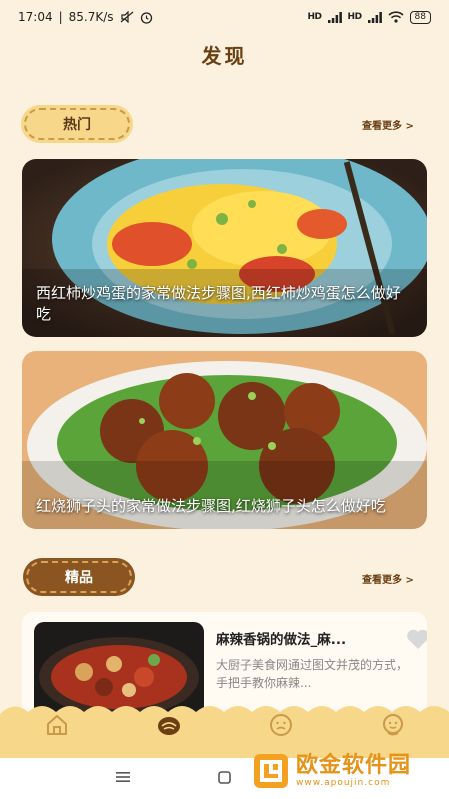 This screenshot has width=449, height=799. I want to click on section-badge-featured: 精品, so click(79, 577).